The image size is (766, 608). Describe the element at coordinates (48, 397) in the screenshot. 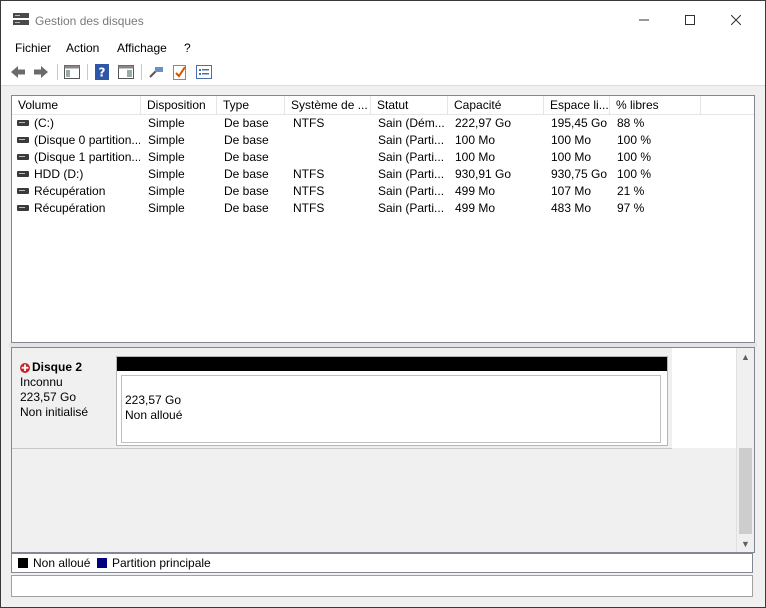

I see `disk-size: 223,57 Go` at that location.